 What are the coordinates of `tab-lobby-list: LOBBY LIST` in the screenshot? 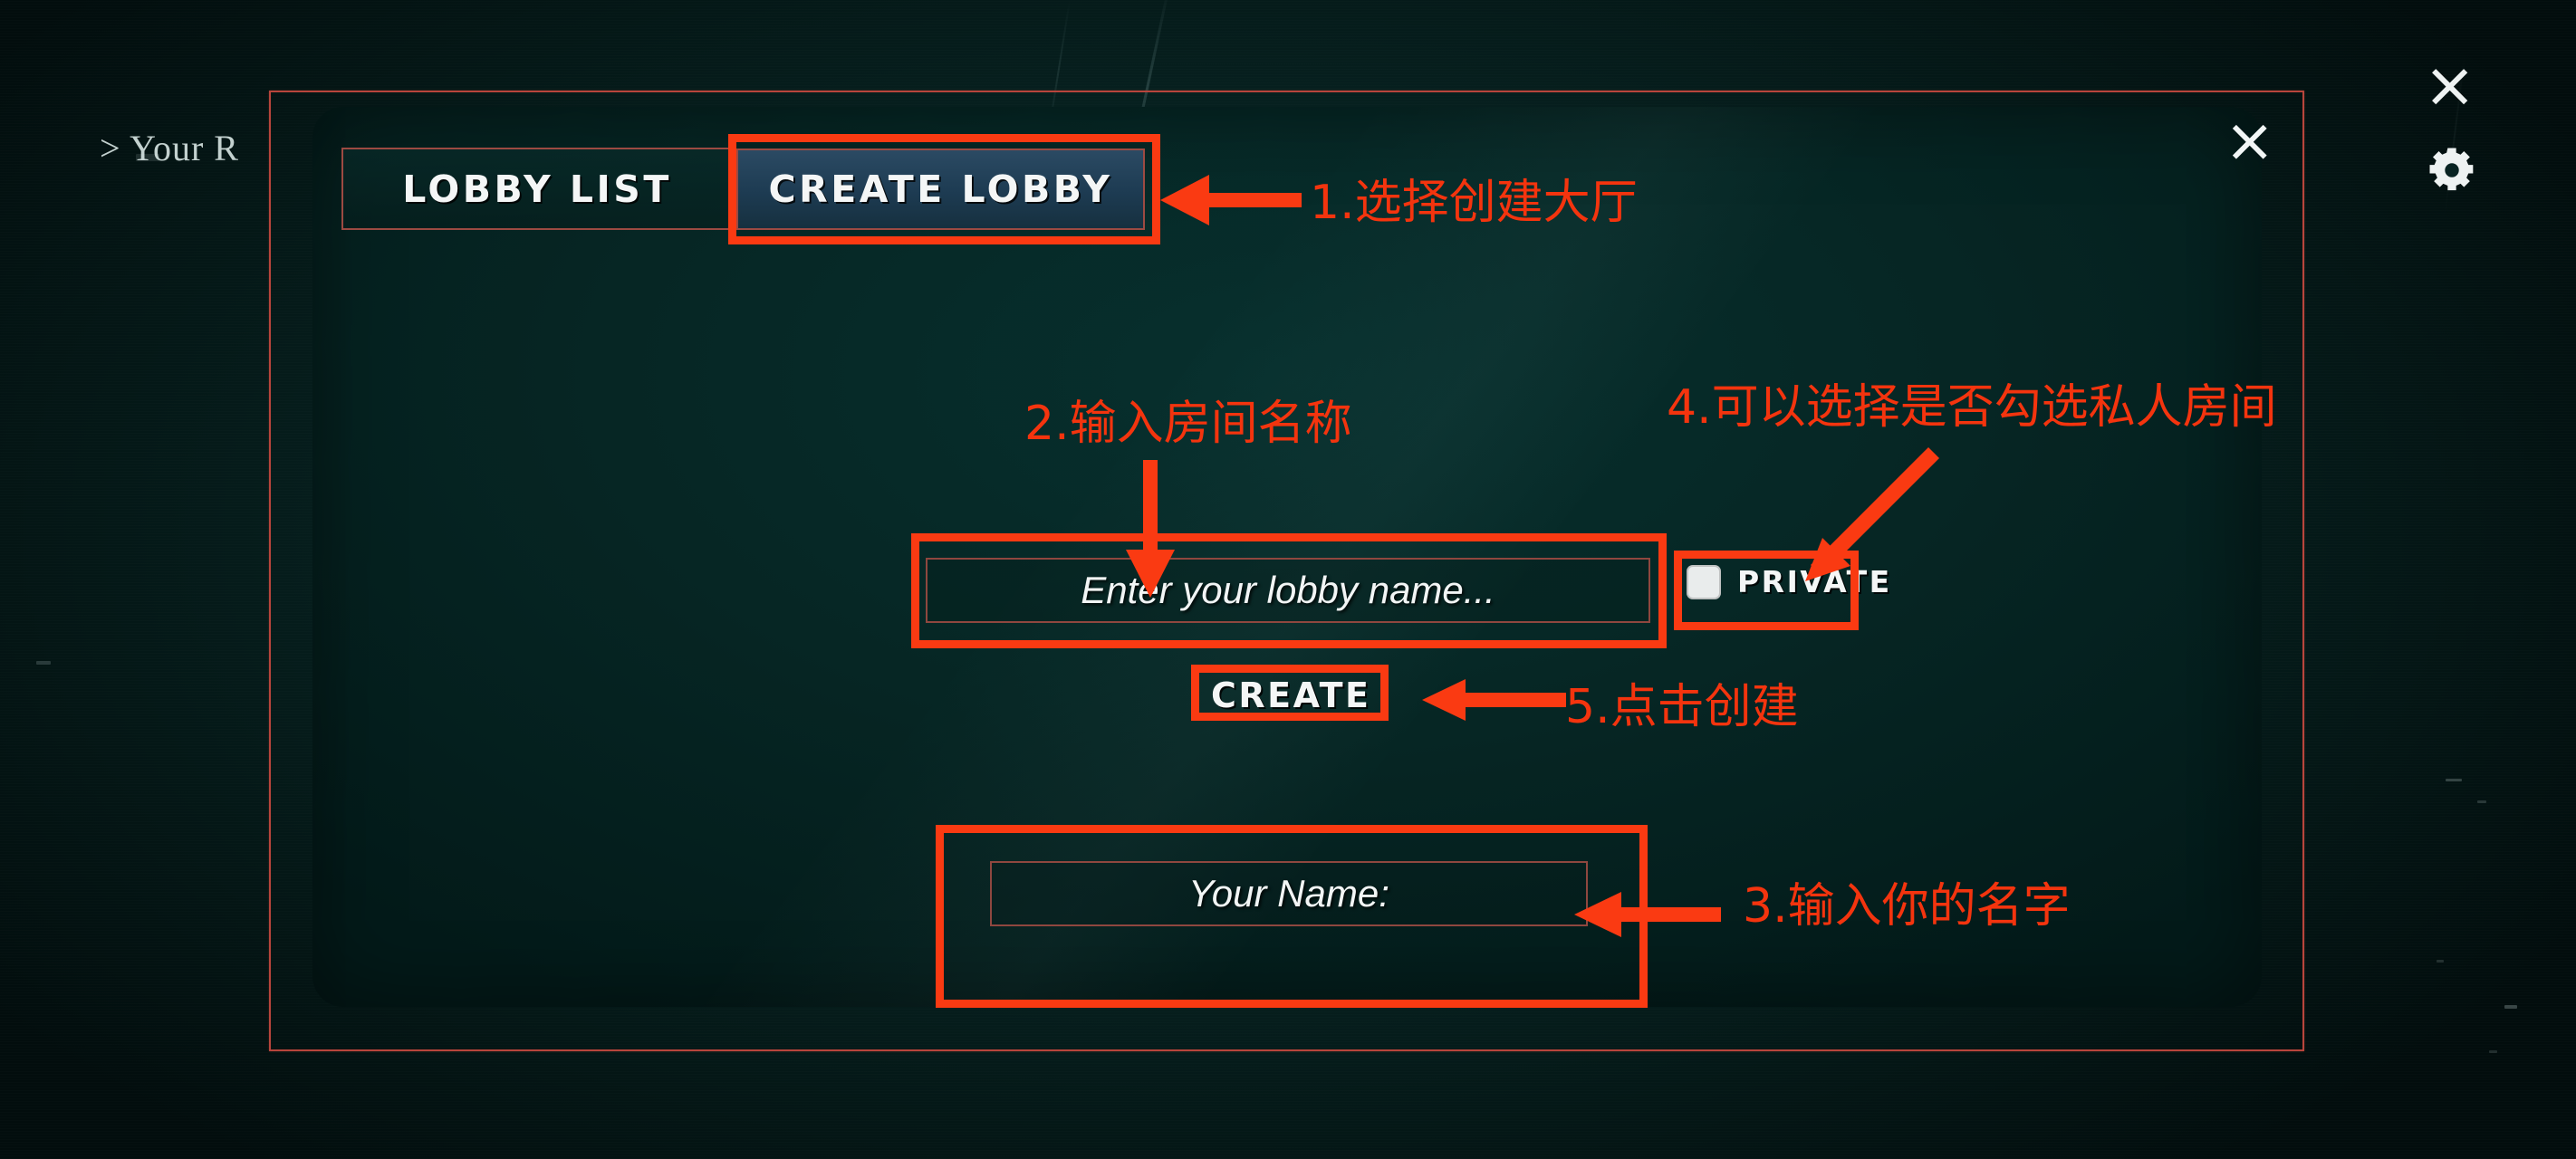 It's located at (537, 189).